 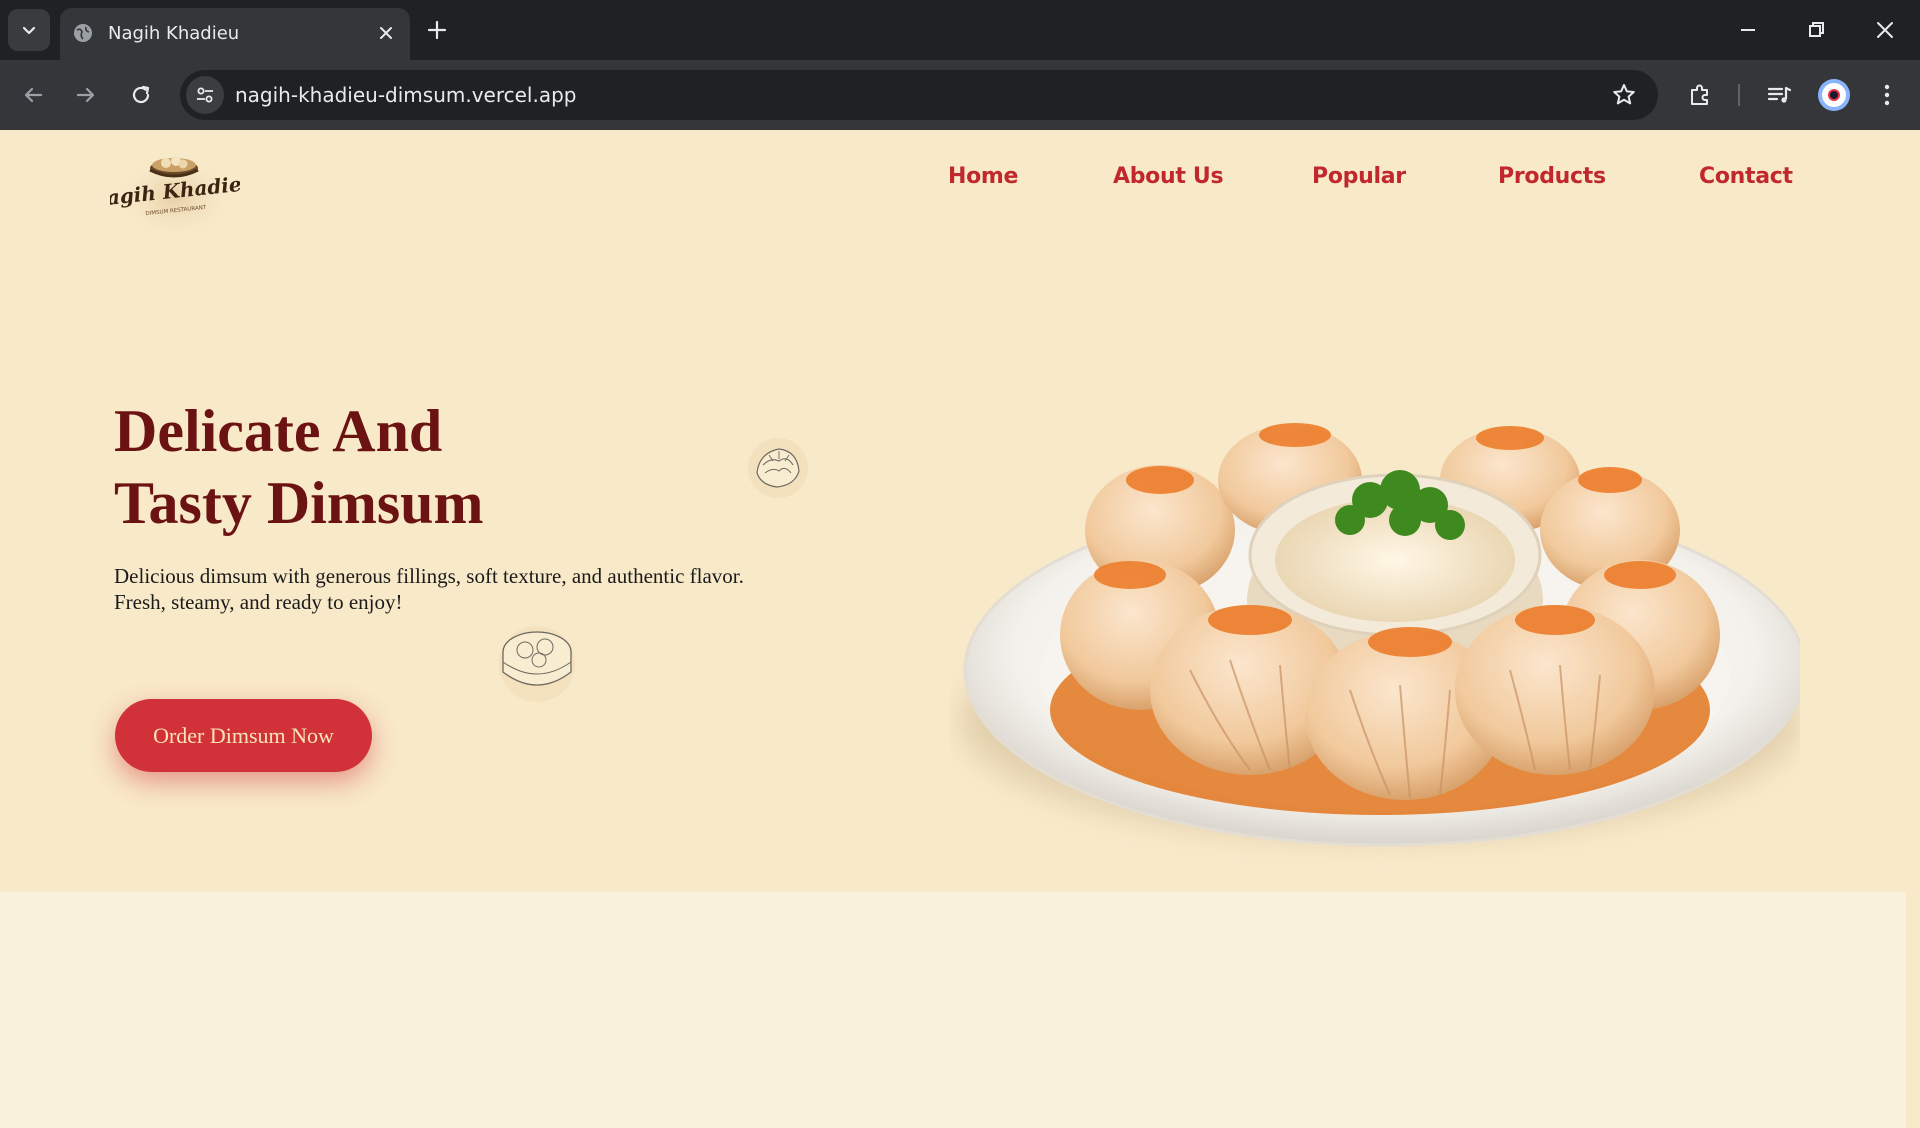 I want to click on avatar-dot, so click(x=1834, y=95).